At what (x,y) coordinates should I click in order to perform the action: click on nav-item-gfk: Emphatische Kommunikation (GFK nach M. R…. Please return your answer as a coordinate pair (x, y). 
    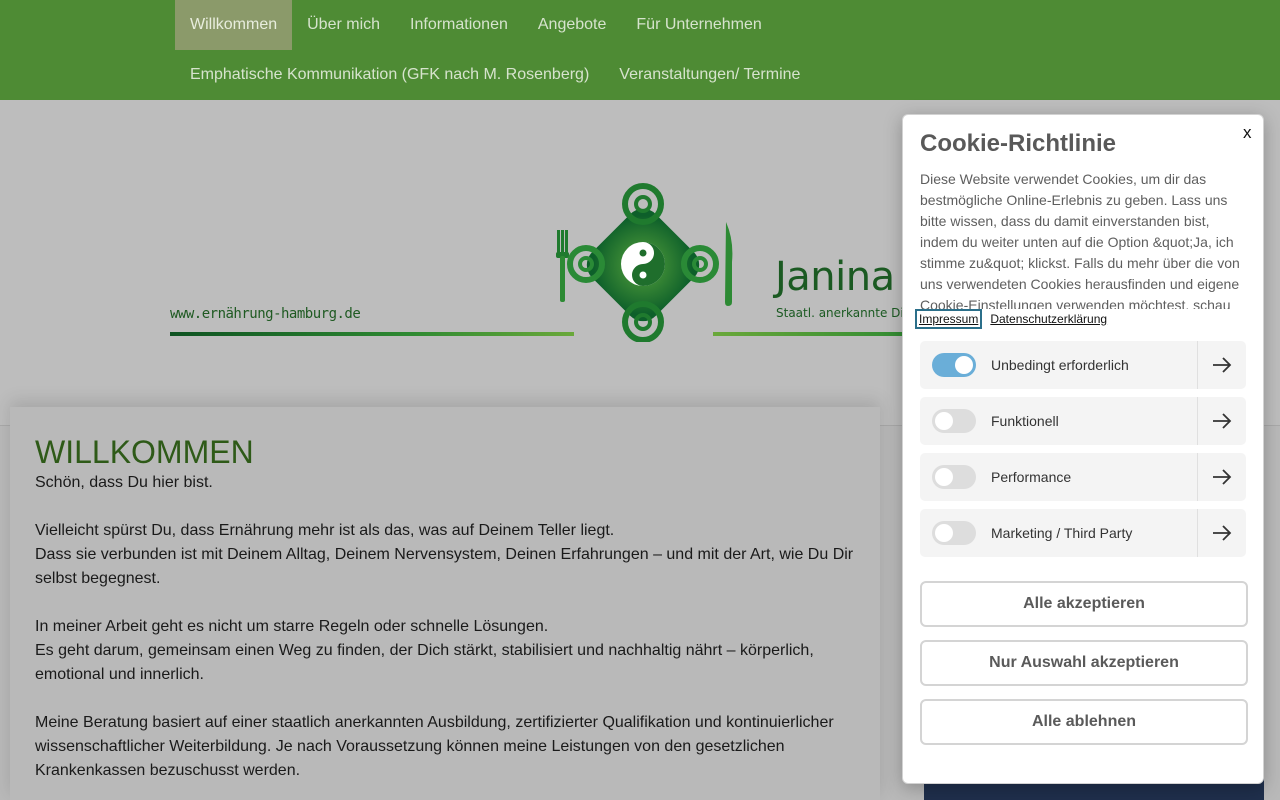
    Looking at the image, I should click on (389, 75).